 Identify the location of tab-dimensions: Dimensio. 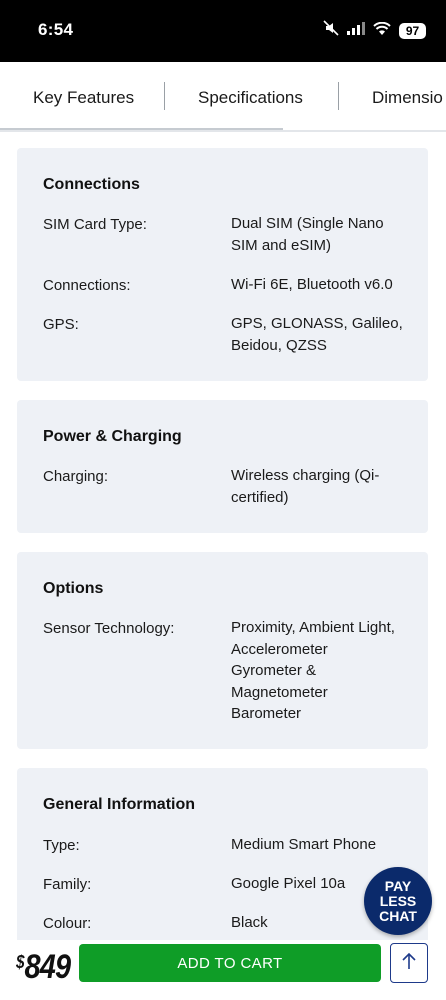
(407, 98).